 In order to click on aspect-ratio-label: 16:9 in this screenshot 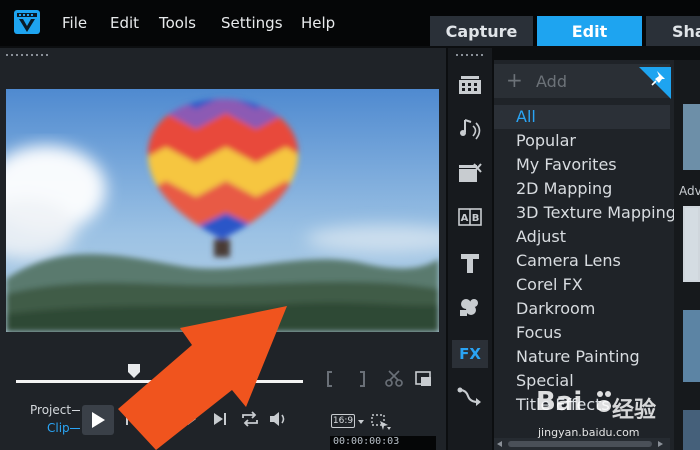, I will do `click(343, 421)`.